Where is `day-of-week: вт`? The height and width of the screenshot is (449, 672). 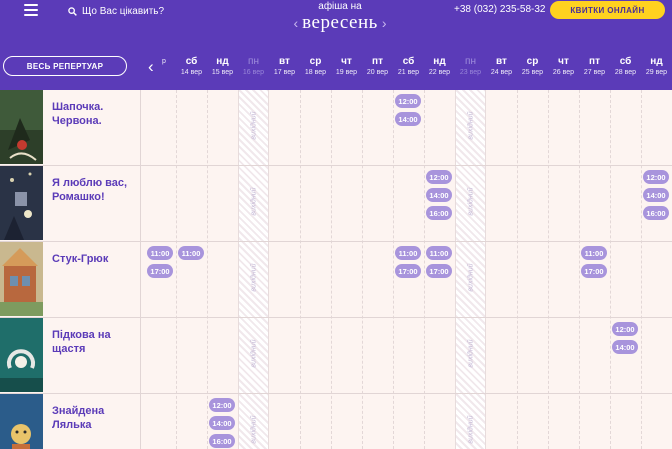 day-of-week: вт is located at coordinates (501, 61).